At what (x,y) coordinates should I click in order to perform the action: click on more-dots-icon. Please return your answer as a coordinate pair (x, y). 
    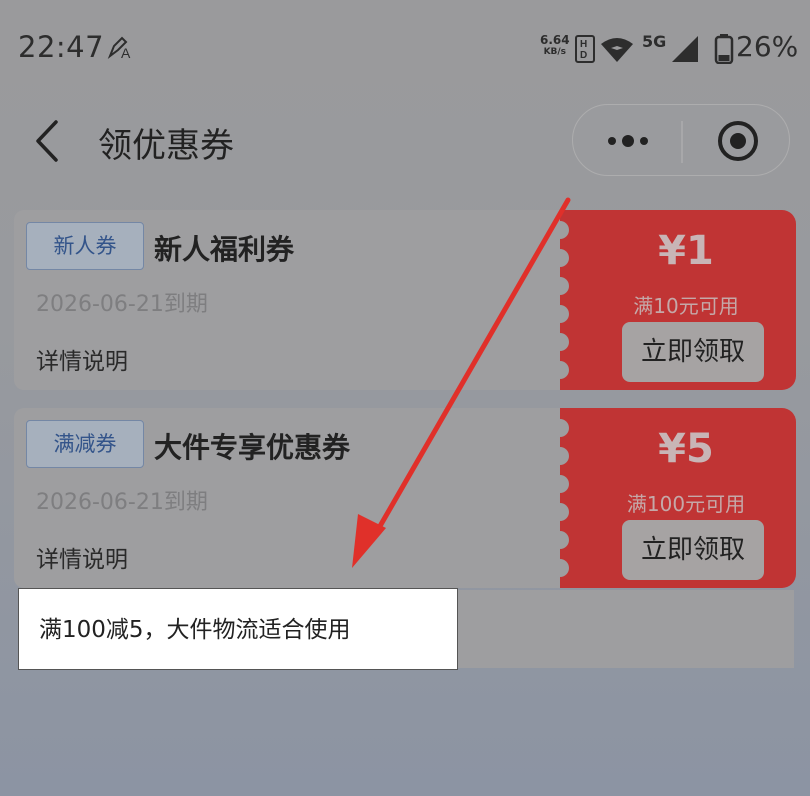
    Looking at the image, I should click on (628, 141).